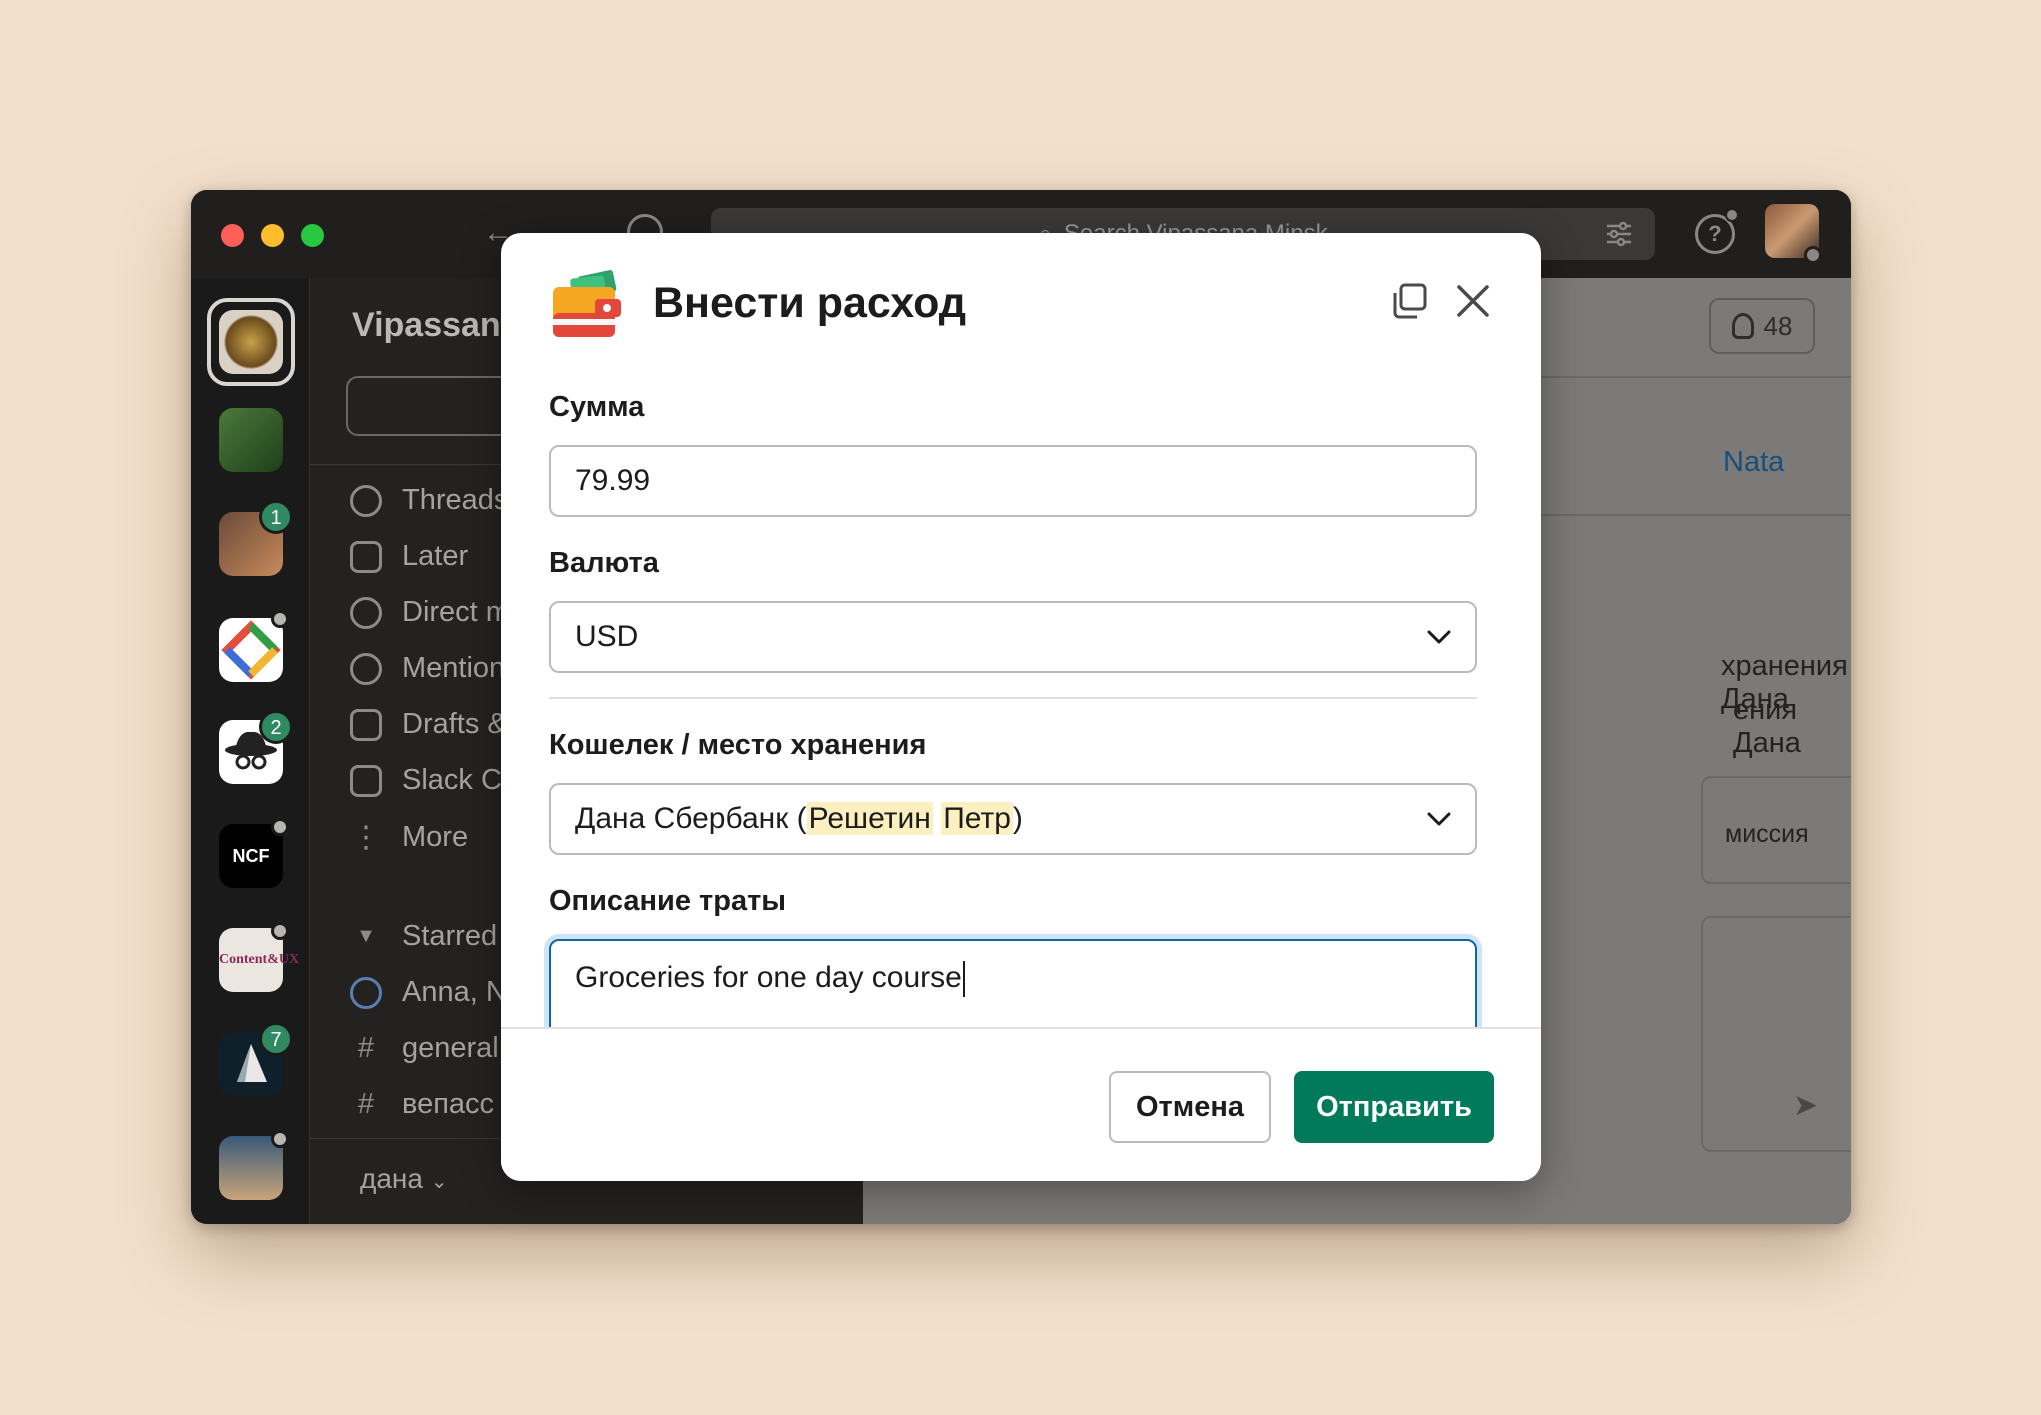 The width and height of the screenshot is (2041, 1415). Describe the element at coordinates (391, 1178) in the screenshot. I see `footer-user-name: дана` at that location.